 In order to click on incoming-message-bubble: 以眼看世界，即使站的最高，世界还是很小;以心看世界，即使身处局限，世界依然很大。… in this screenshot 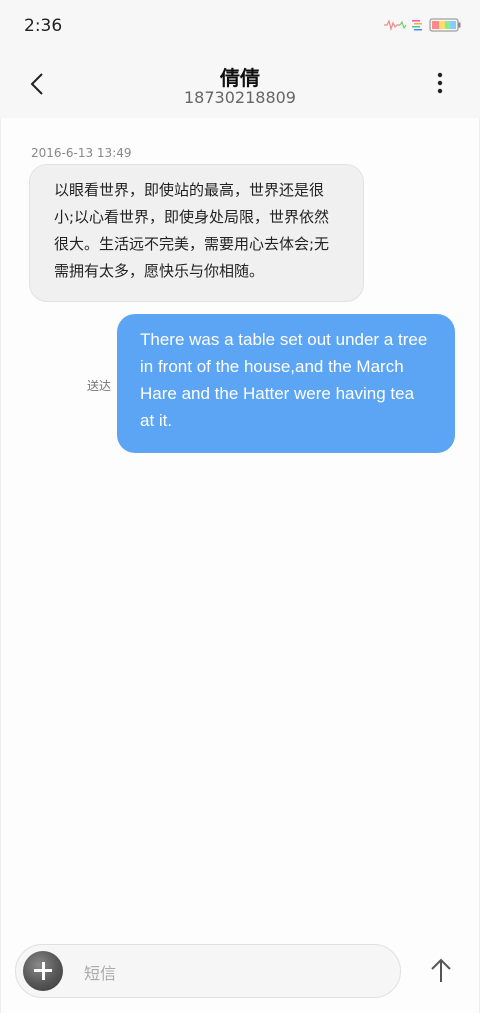, I will do `click(196, 233)`.